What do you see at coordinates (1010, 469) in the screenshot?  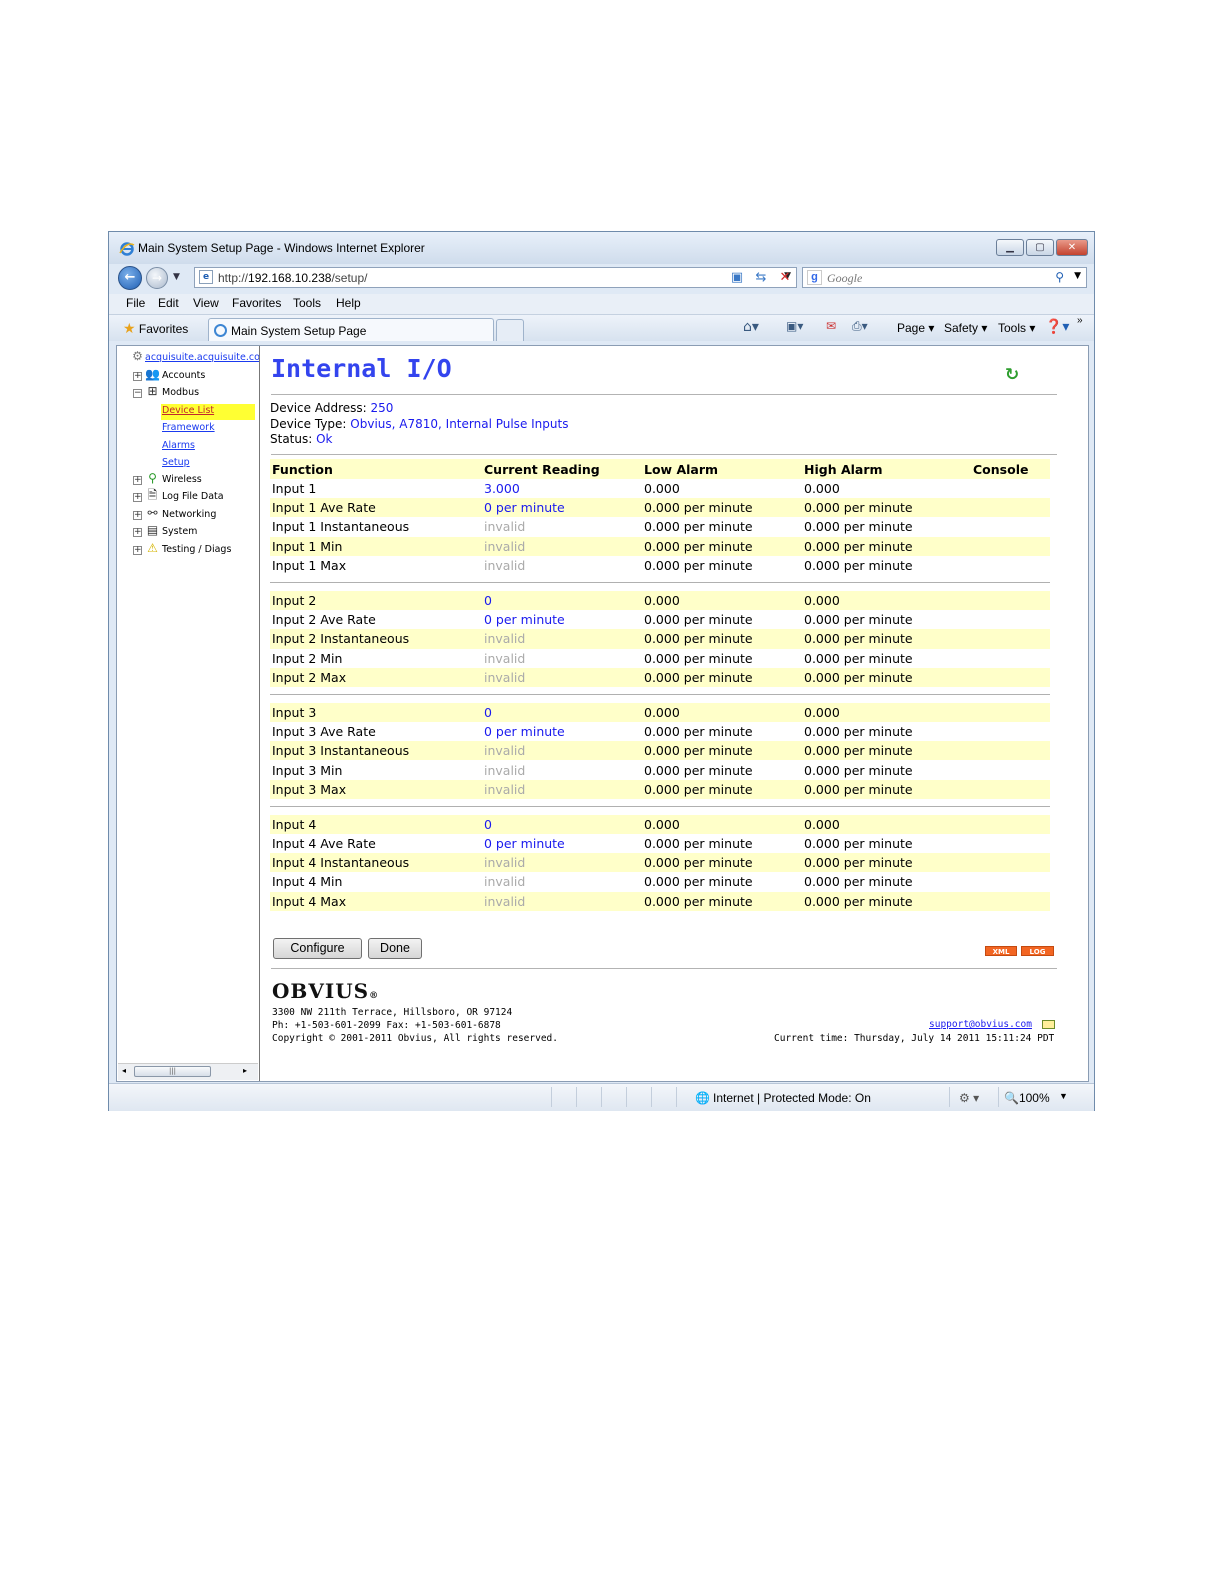 I see `header-console: Console` at bounding box center [1010, 469].